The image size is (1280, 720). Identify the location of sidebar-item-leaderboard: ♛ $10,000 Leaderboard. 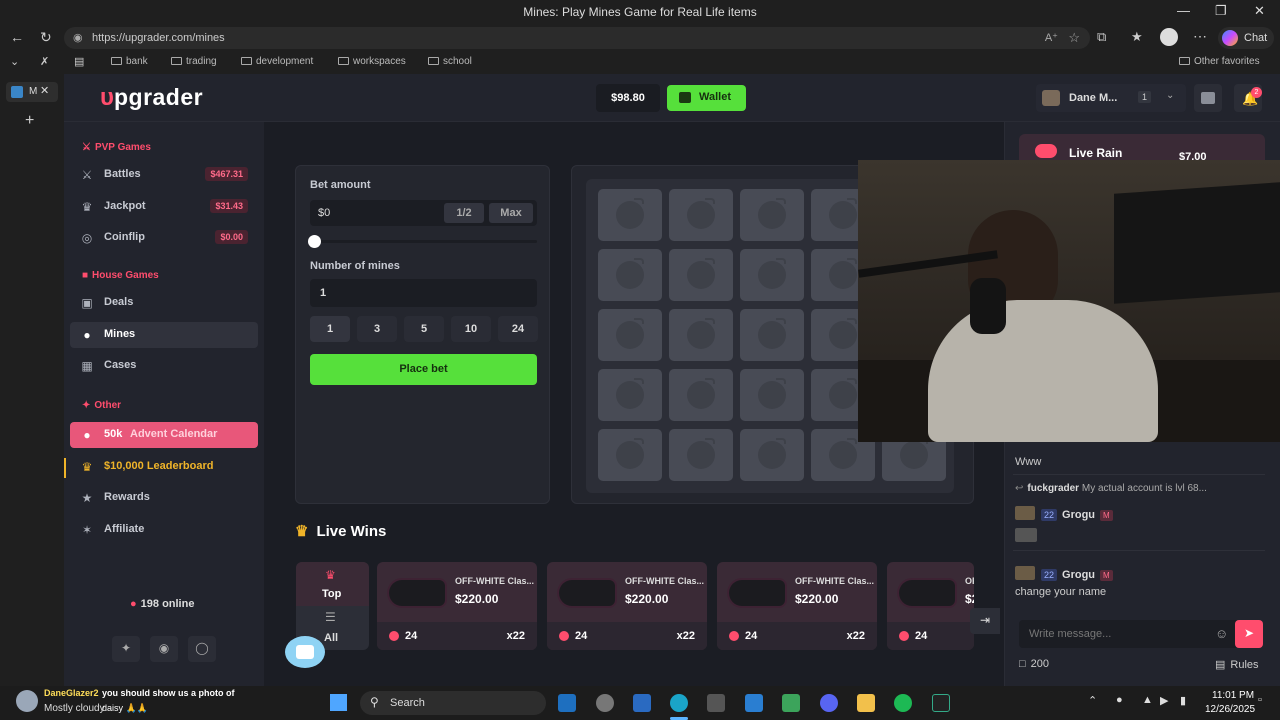
(164, 467).